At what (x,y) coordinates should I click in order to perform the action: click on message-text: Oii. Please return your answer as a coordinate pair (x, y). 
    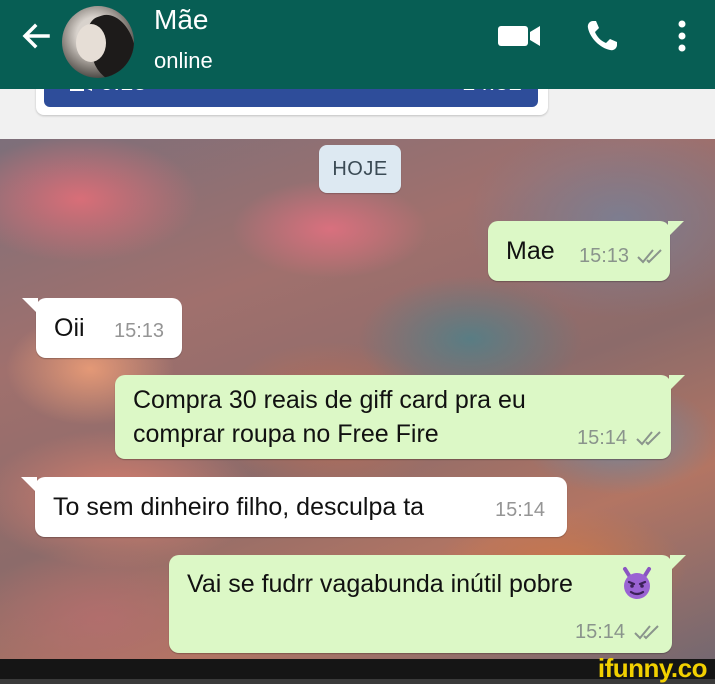
    Looking at the image, I should click on (69, 328).